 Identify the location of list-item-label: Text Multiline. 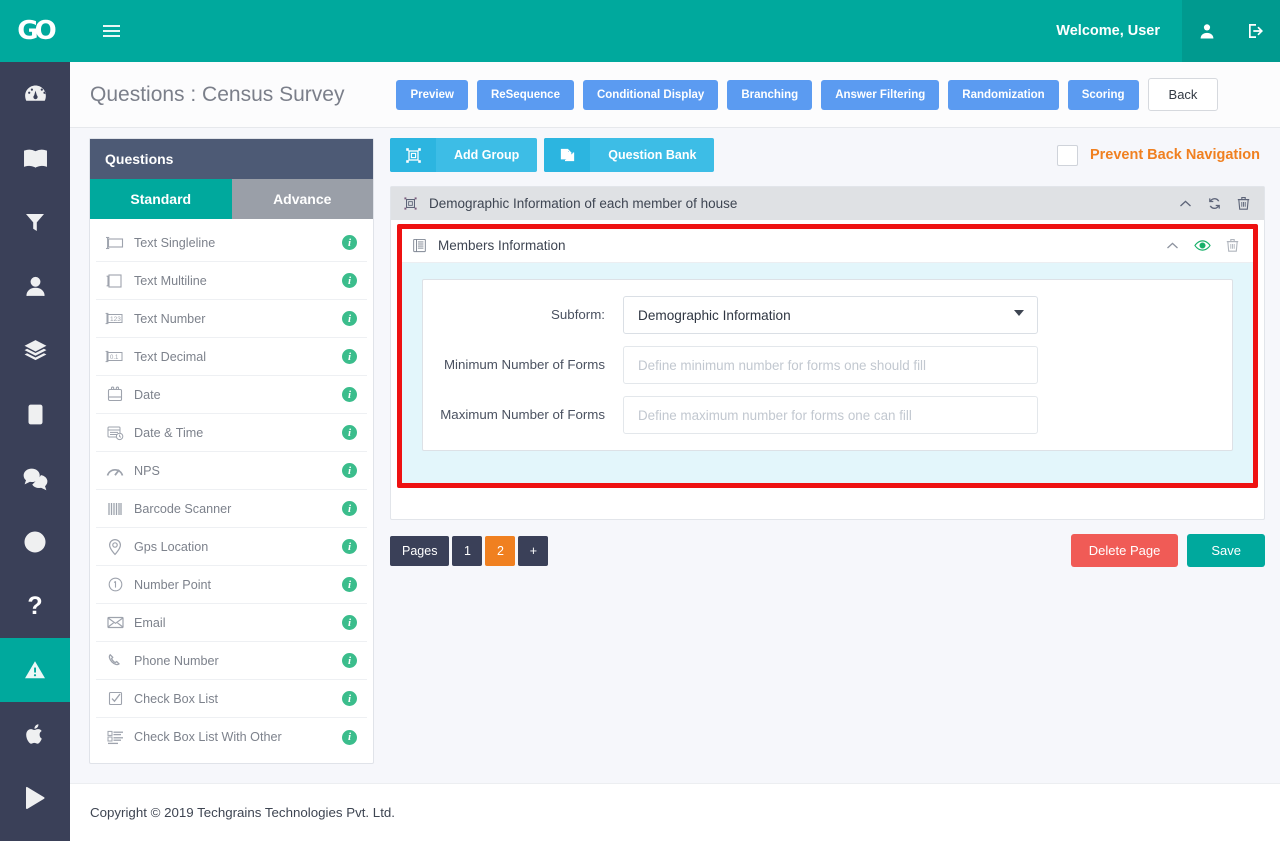
(170, 280).